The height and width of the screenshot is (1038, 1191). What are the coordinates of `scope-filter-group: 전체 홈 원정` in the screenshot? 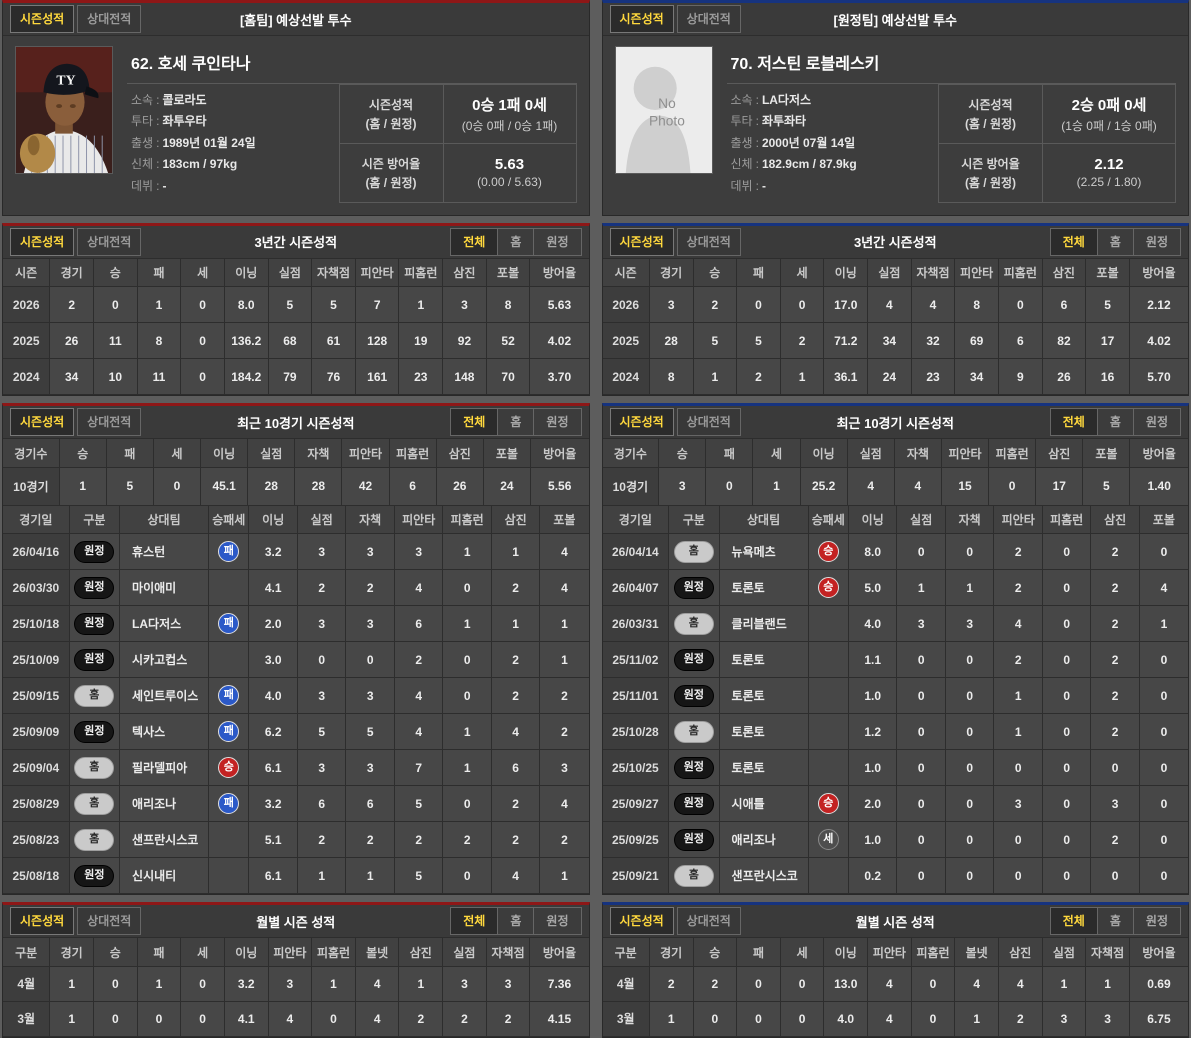 It's located at (1115, 921).